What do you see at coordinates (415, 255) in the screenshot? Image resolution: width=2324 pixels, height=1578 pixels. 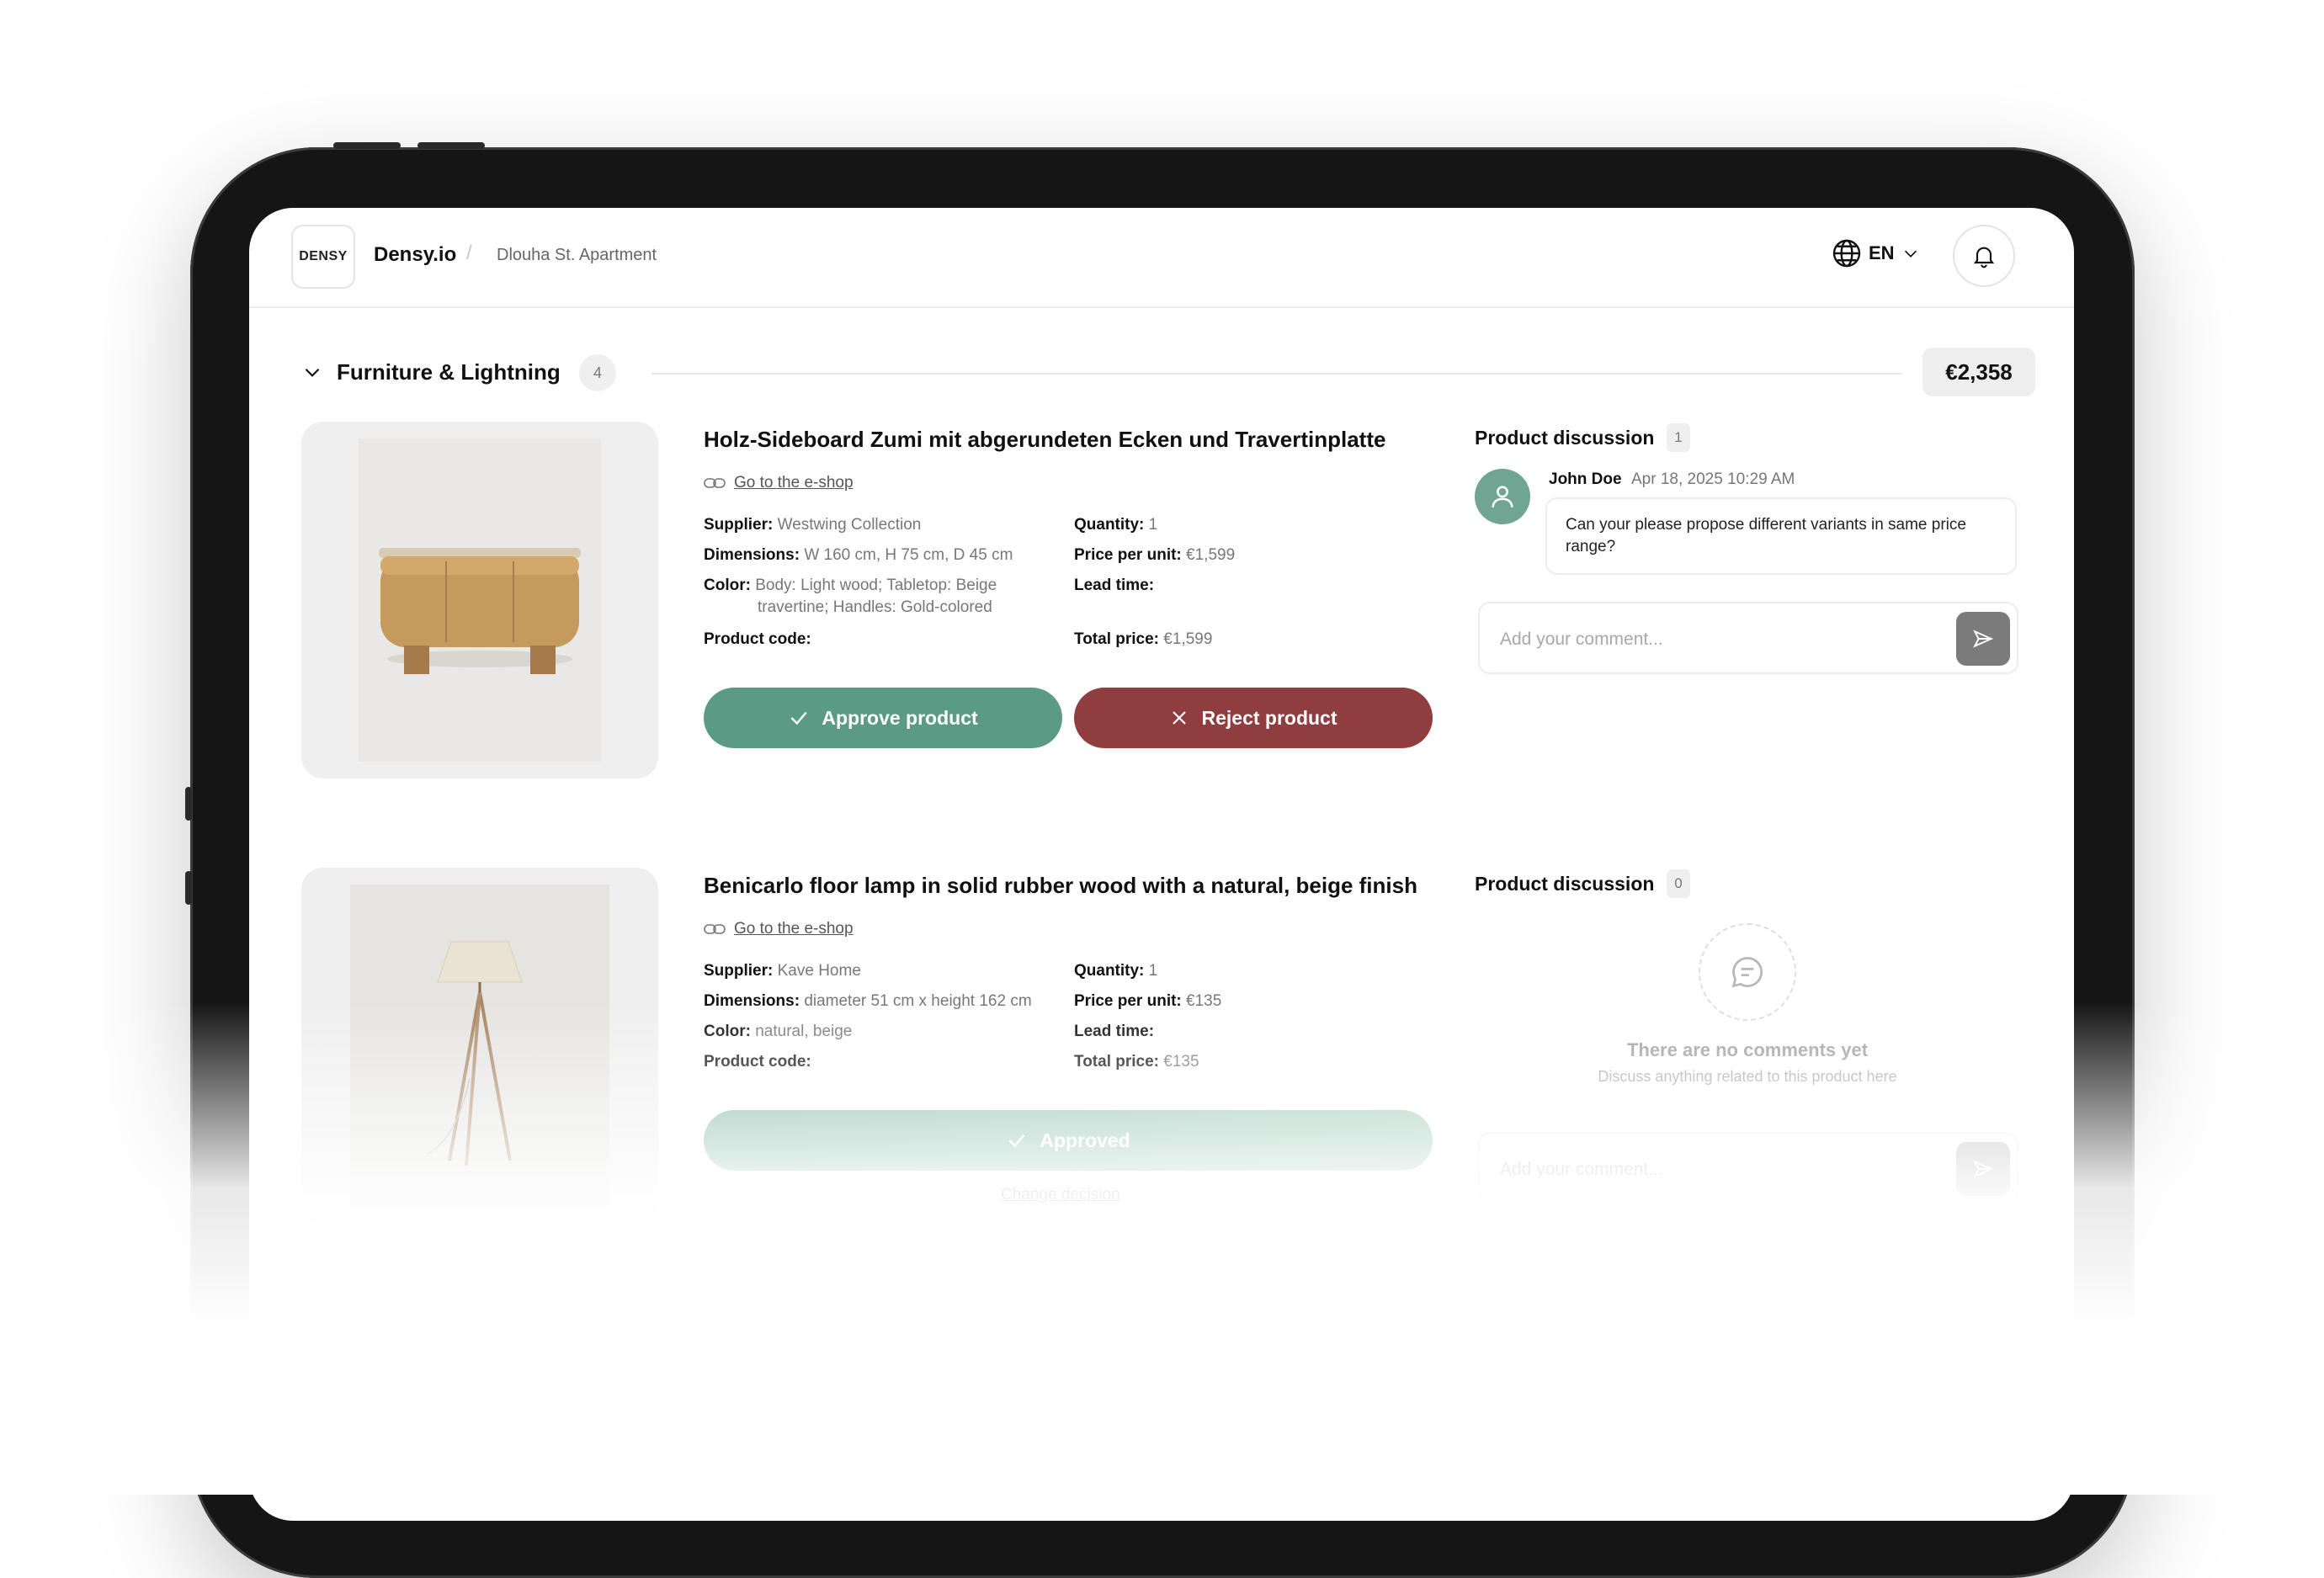 I see `app-name: Densy.io` at bounding box center [415, 255].